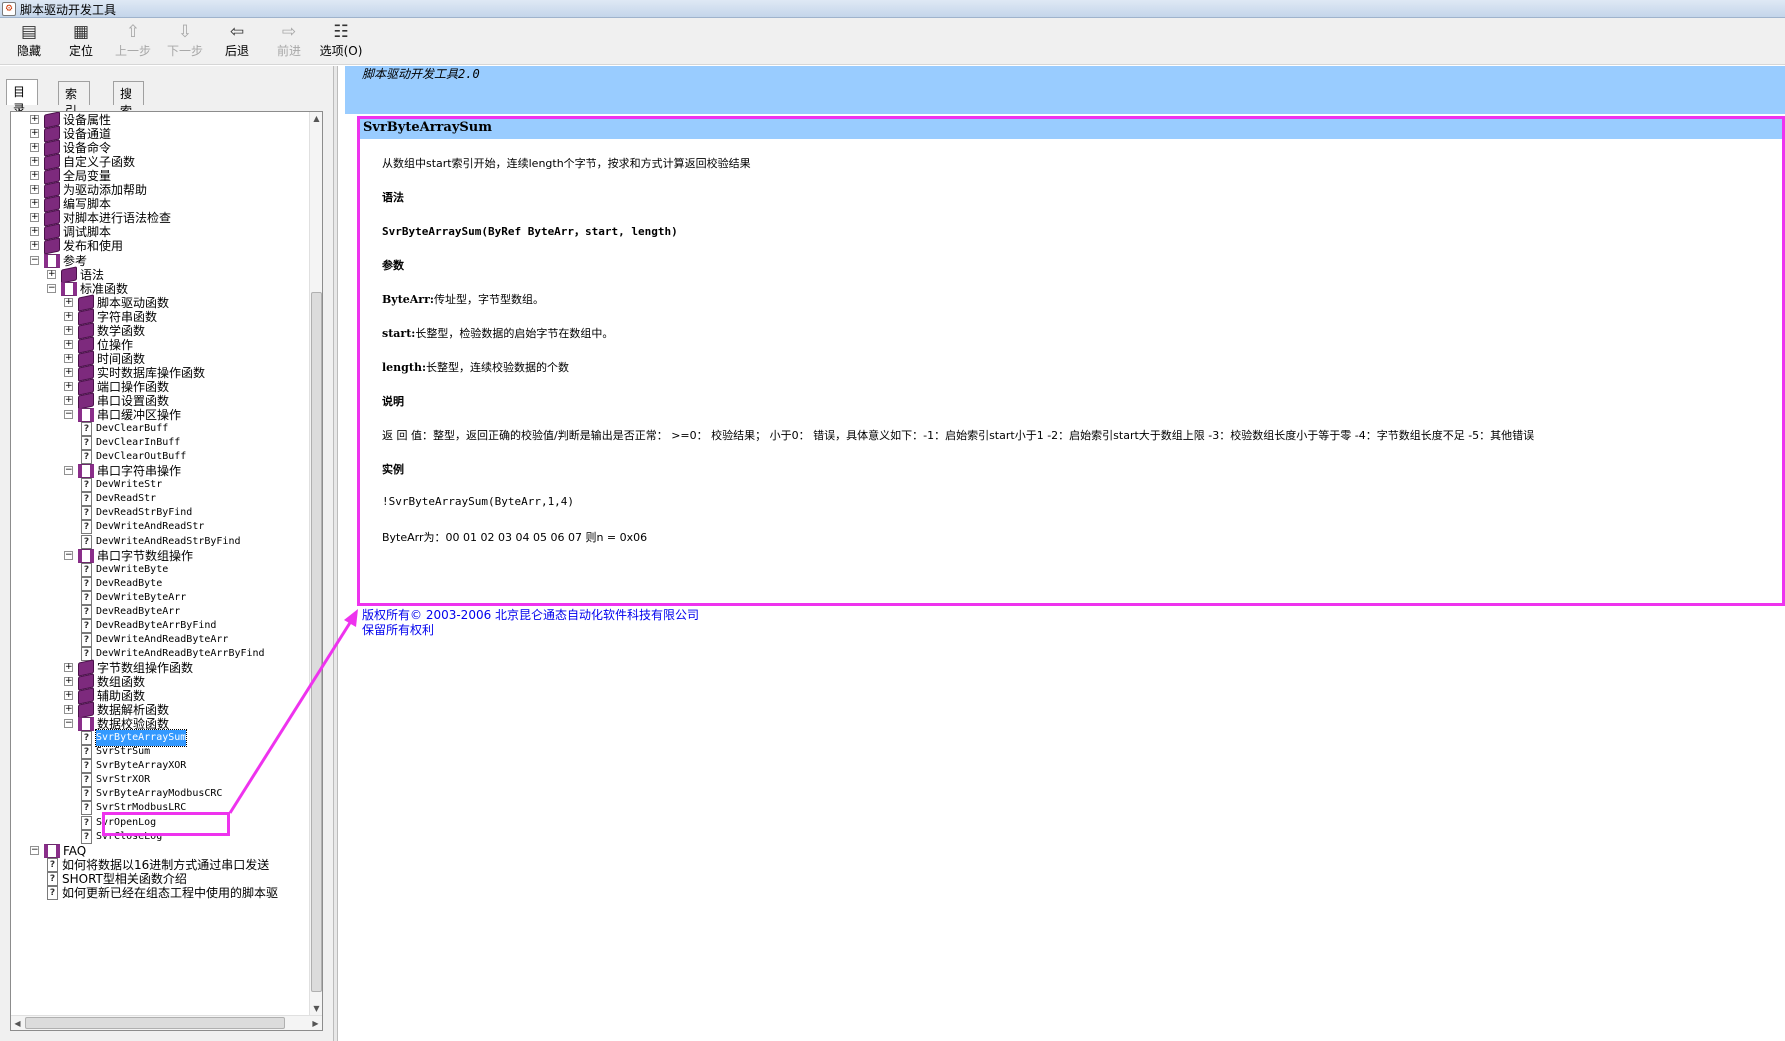 The width and height of the screenshot is (1785, 1041). What do you see at coordinates (421, 74) in the screenshot?
I see `banner-title: 脚本驱动开发工具2.0` at bounding box center [421, 74].